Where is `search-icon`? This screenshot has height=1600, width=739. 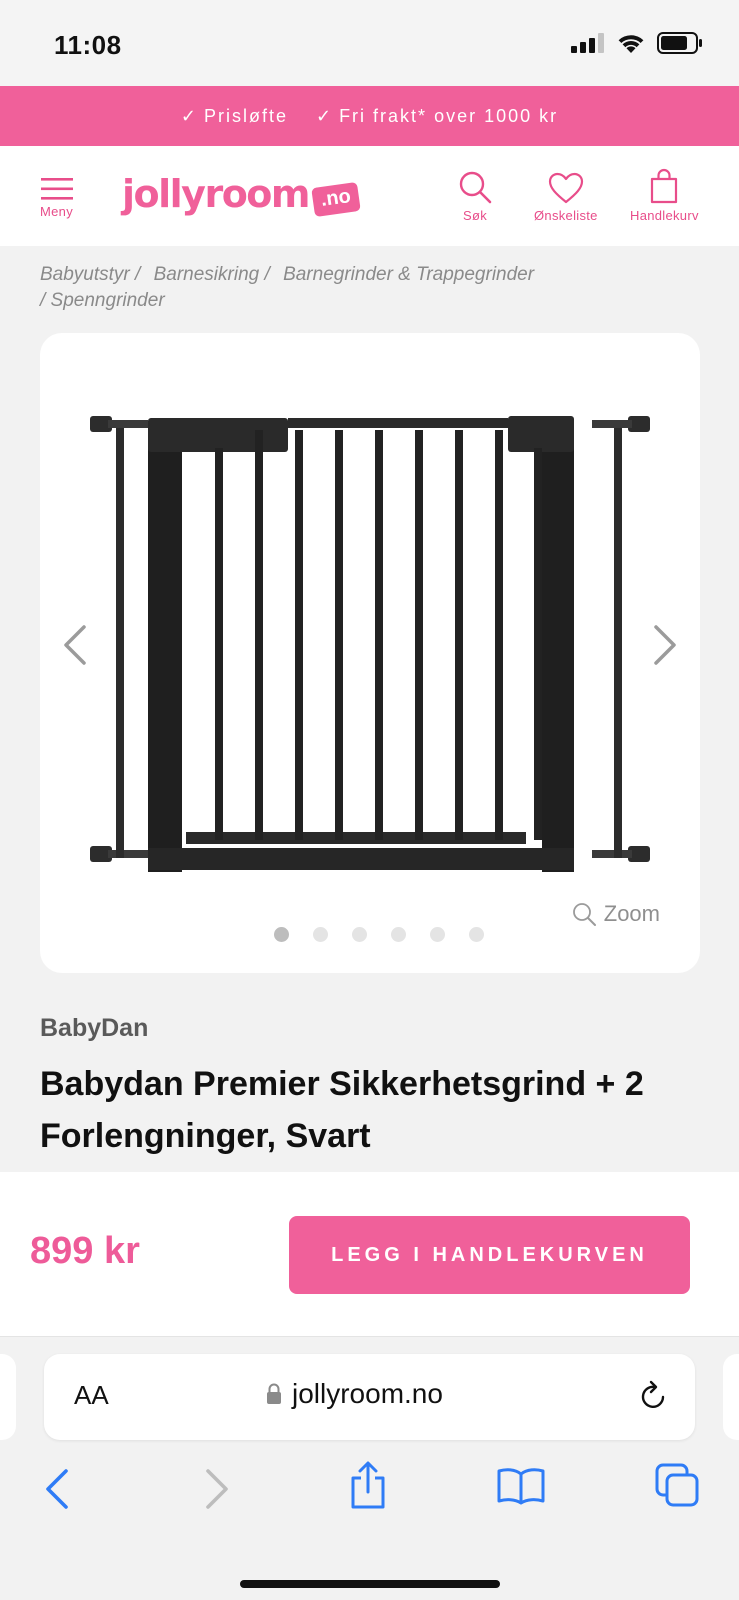 search-icon is located at coordinates (475, 187).